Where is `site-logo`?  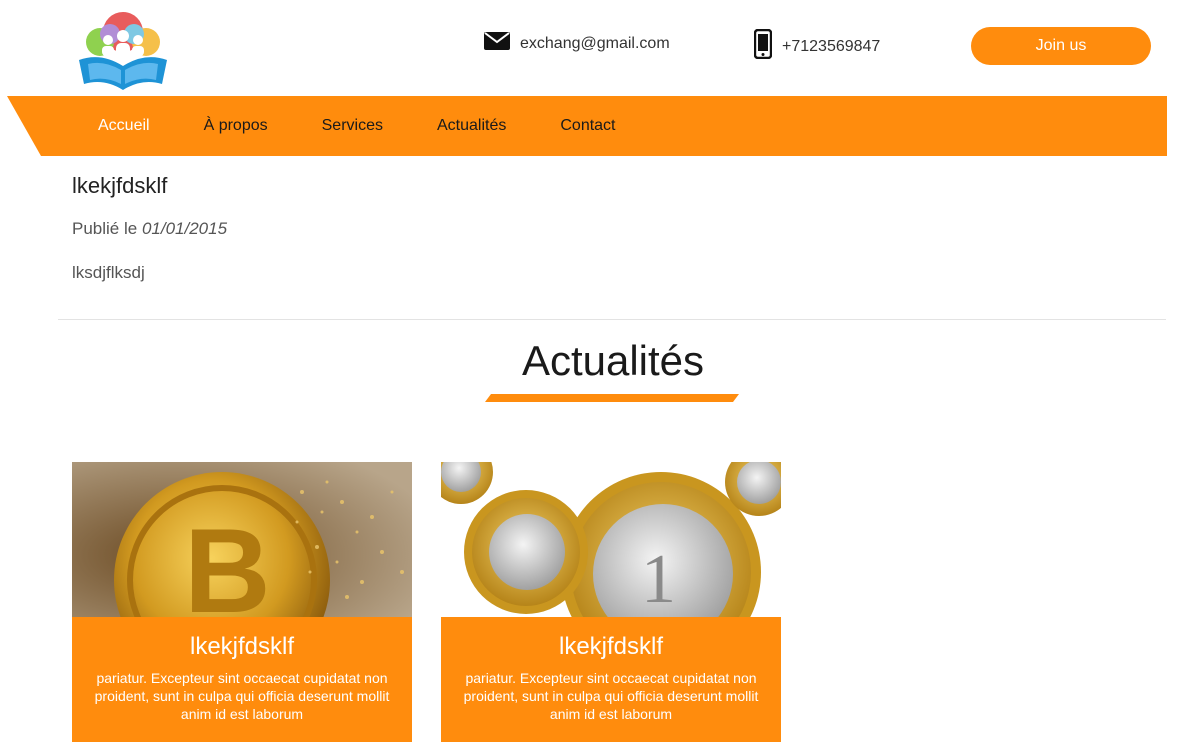
site-logo is located at coordinates (123, 51).